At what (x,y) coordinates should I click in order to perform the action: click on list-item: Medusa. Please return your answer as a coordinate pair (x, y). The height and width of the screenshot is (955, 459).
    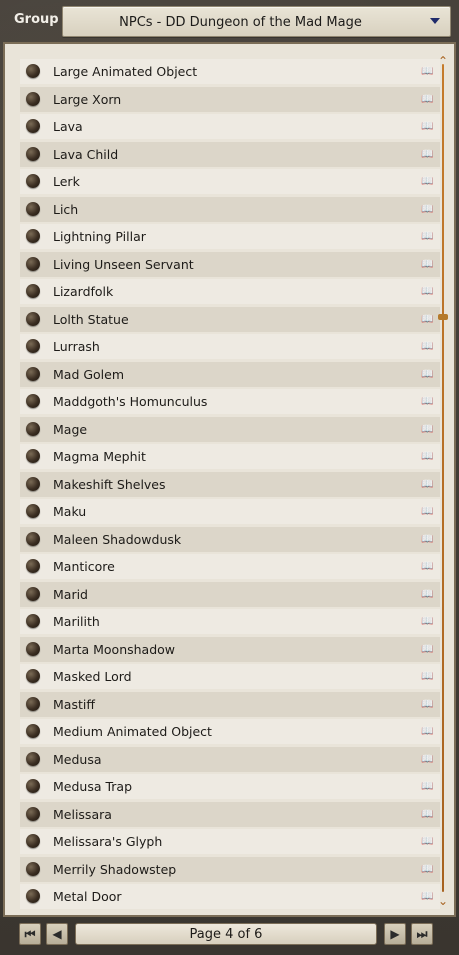
    Looking at the image, I should click on (230, 759).